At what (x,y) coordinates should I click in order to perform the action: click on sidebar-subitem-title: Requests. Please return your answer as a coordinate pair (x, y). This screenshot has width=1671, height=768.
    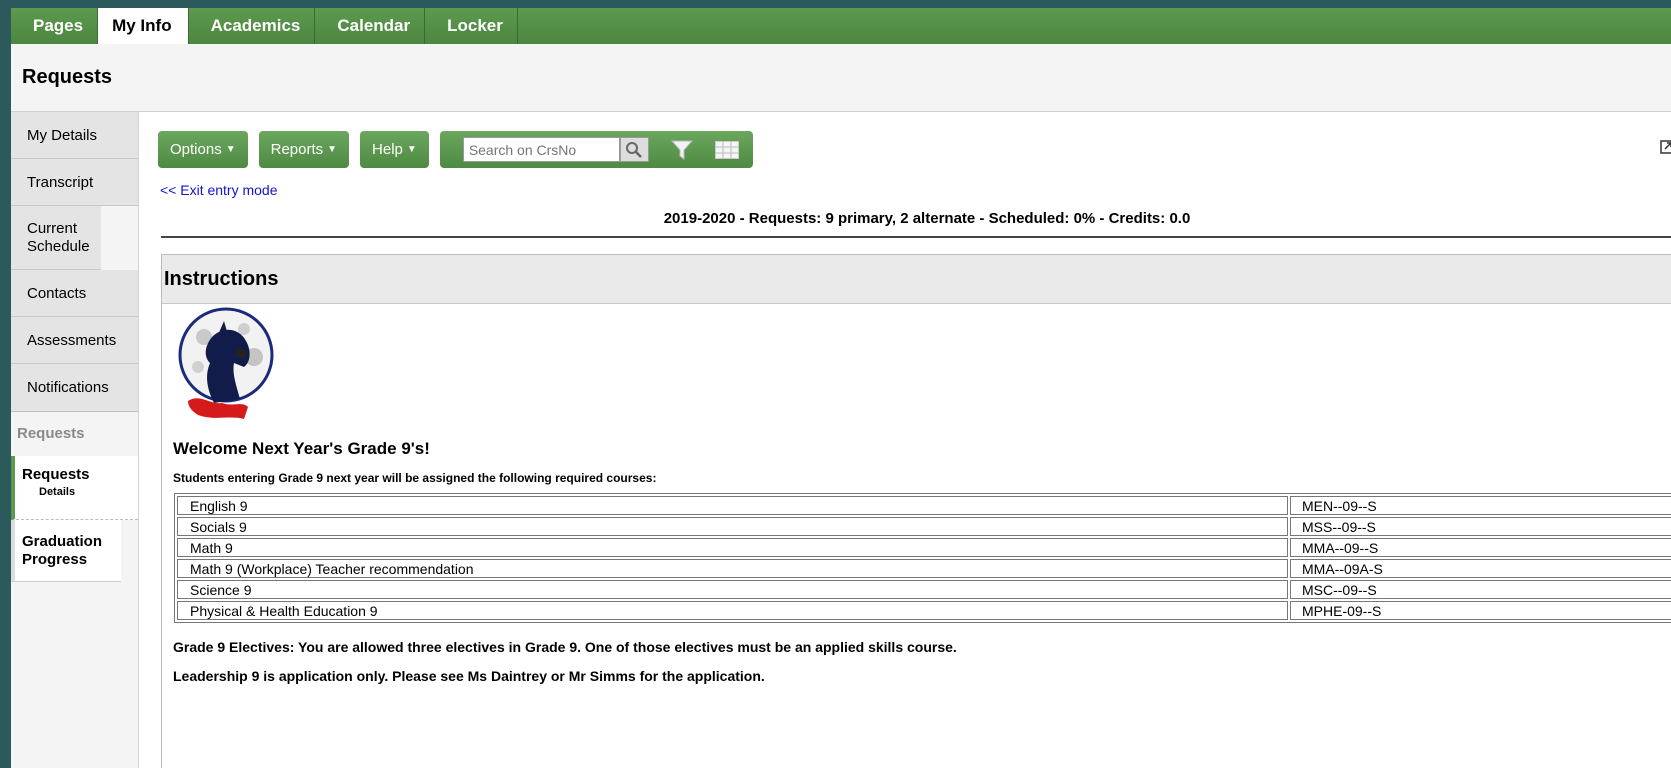
    Looking at the image, I should click on (56, 474).